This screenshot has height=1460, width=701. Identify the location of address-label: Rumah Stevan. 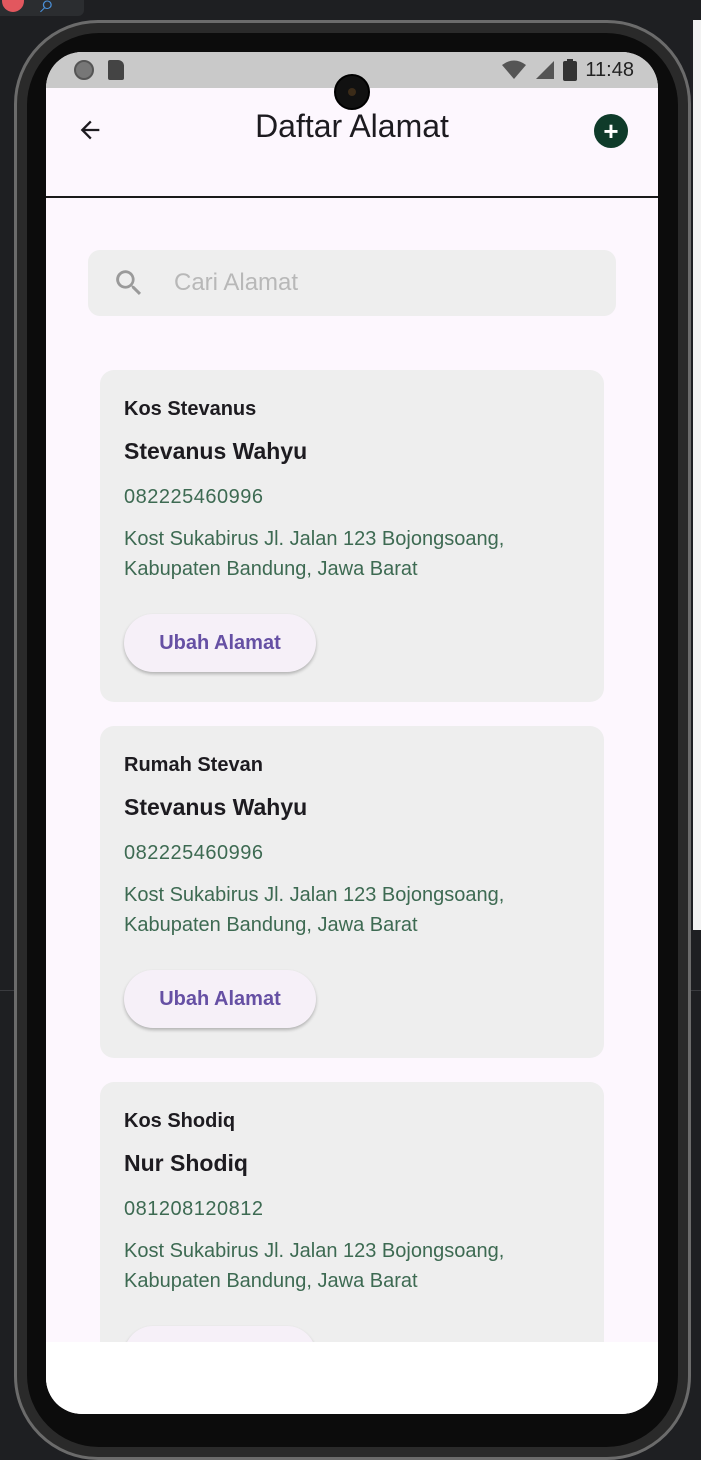
(193, 765).